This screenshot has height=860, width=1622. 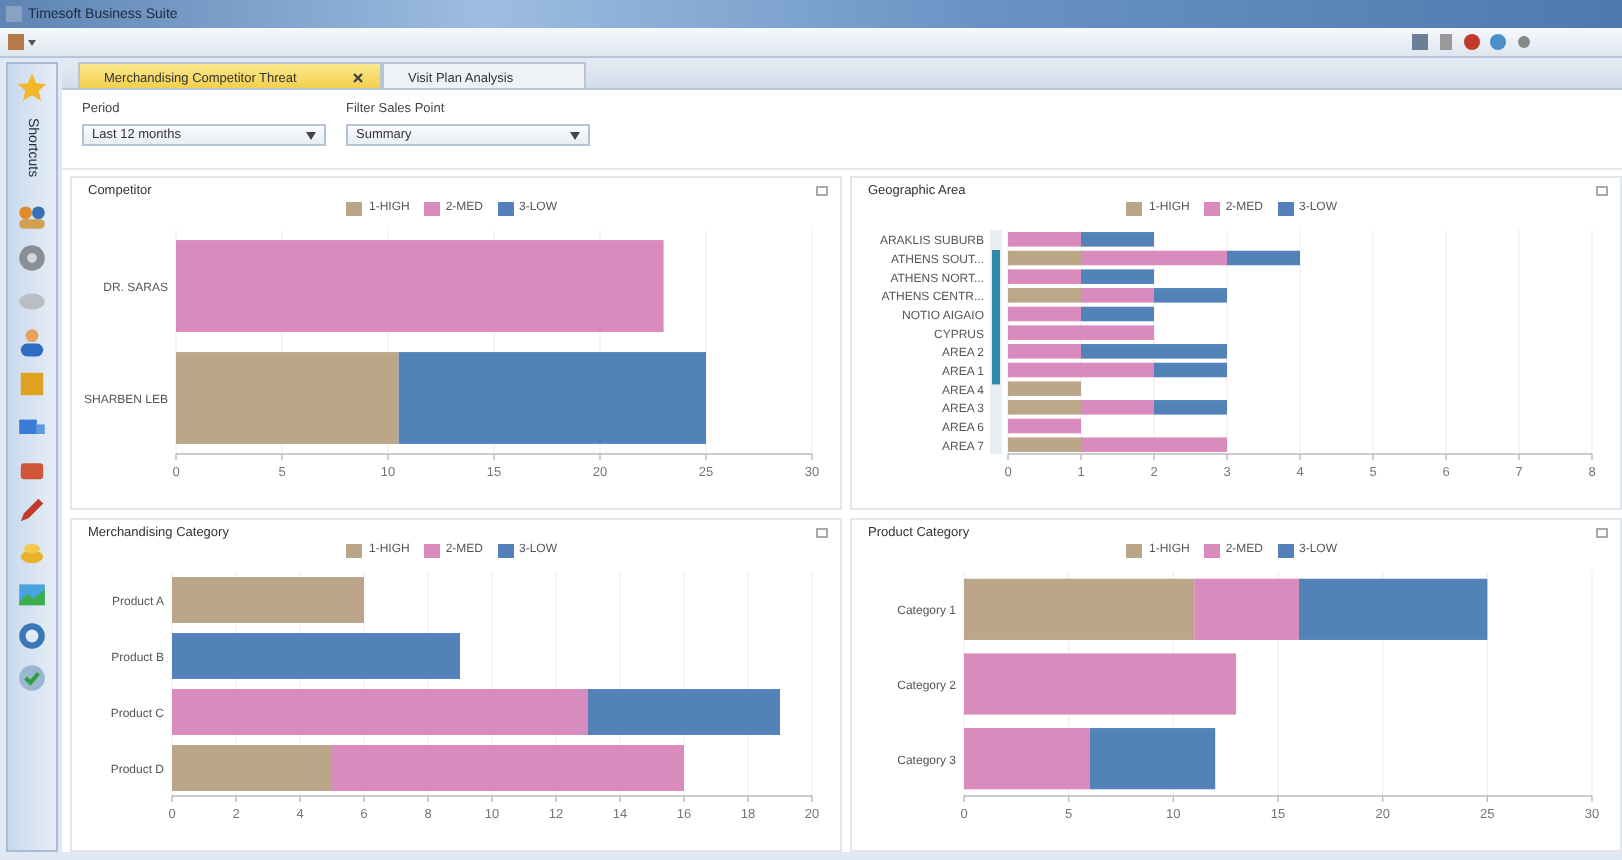 What do you see at coordinates (32, 509) in the screenshot?
I see `pencil-icon` at bounding box center [32, 509].